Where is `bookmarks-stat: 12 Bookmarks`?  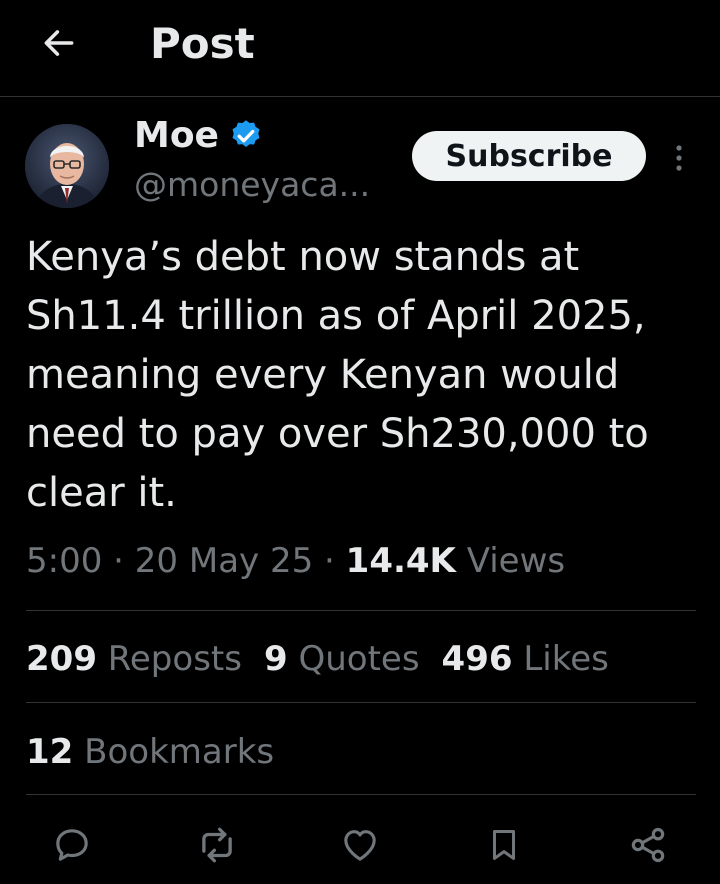
bookmarks-stat: 12 Bookmarks is located at coordinates (150, 752).